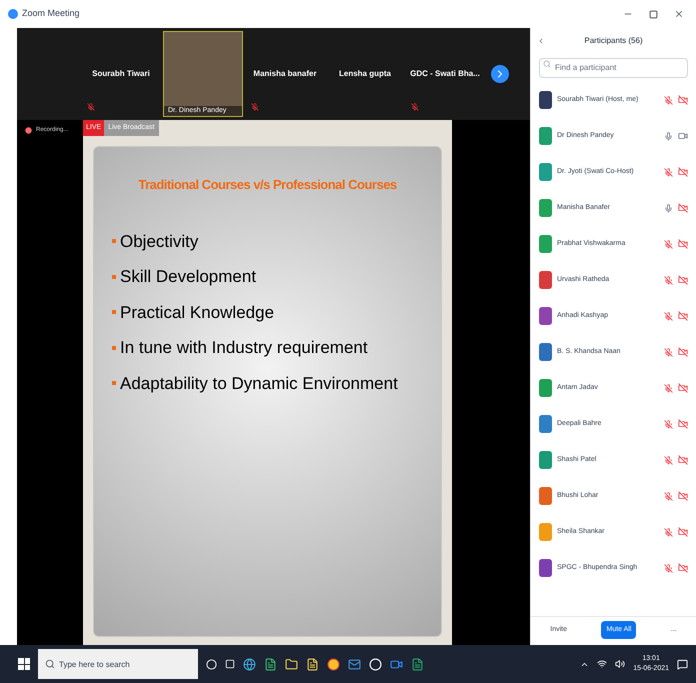  Describe the element at coordinates (267, 185) in the screenshot. I see `slide-title: Traditional Courses v/s Professional Courses` at that location.